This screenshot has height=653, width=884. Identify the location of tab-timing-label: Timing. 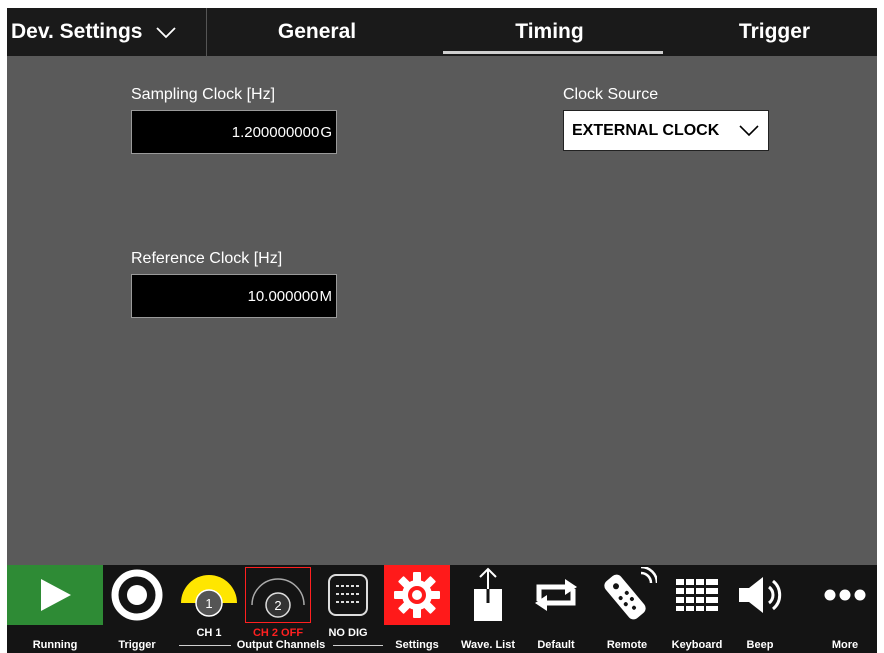
(549, 31).